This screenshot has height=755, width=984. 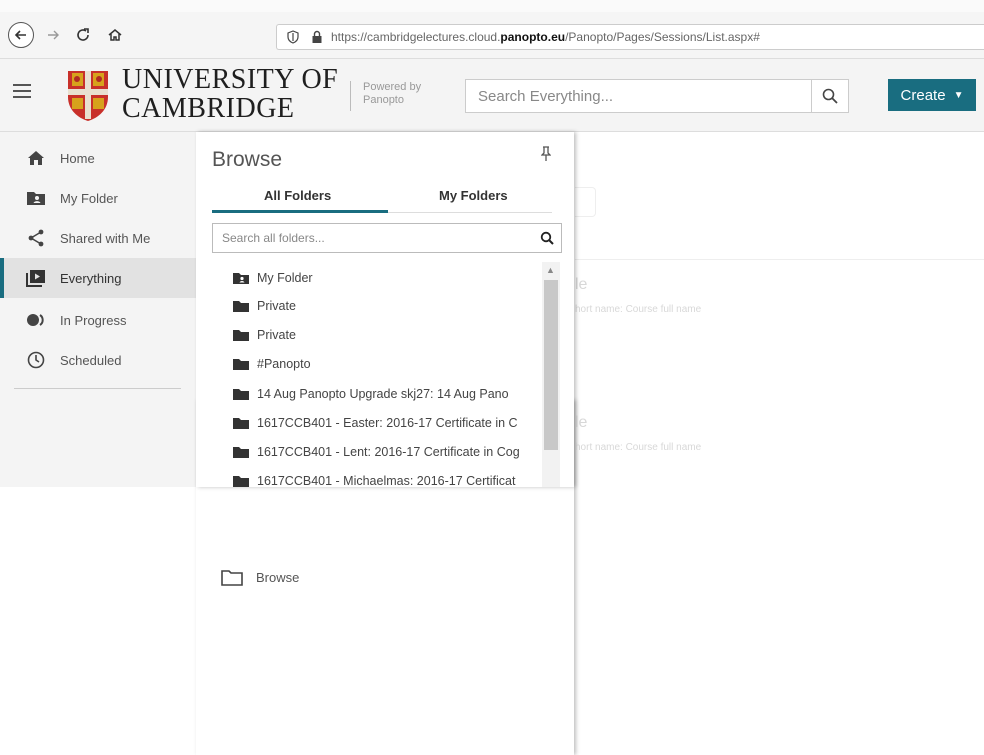 What do you see at coordinates (779, 259) in the screenshot?
I see `main-divider` at bounding box center [779, 259].